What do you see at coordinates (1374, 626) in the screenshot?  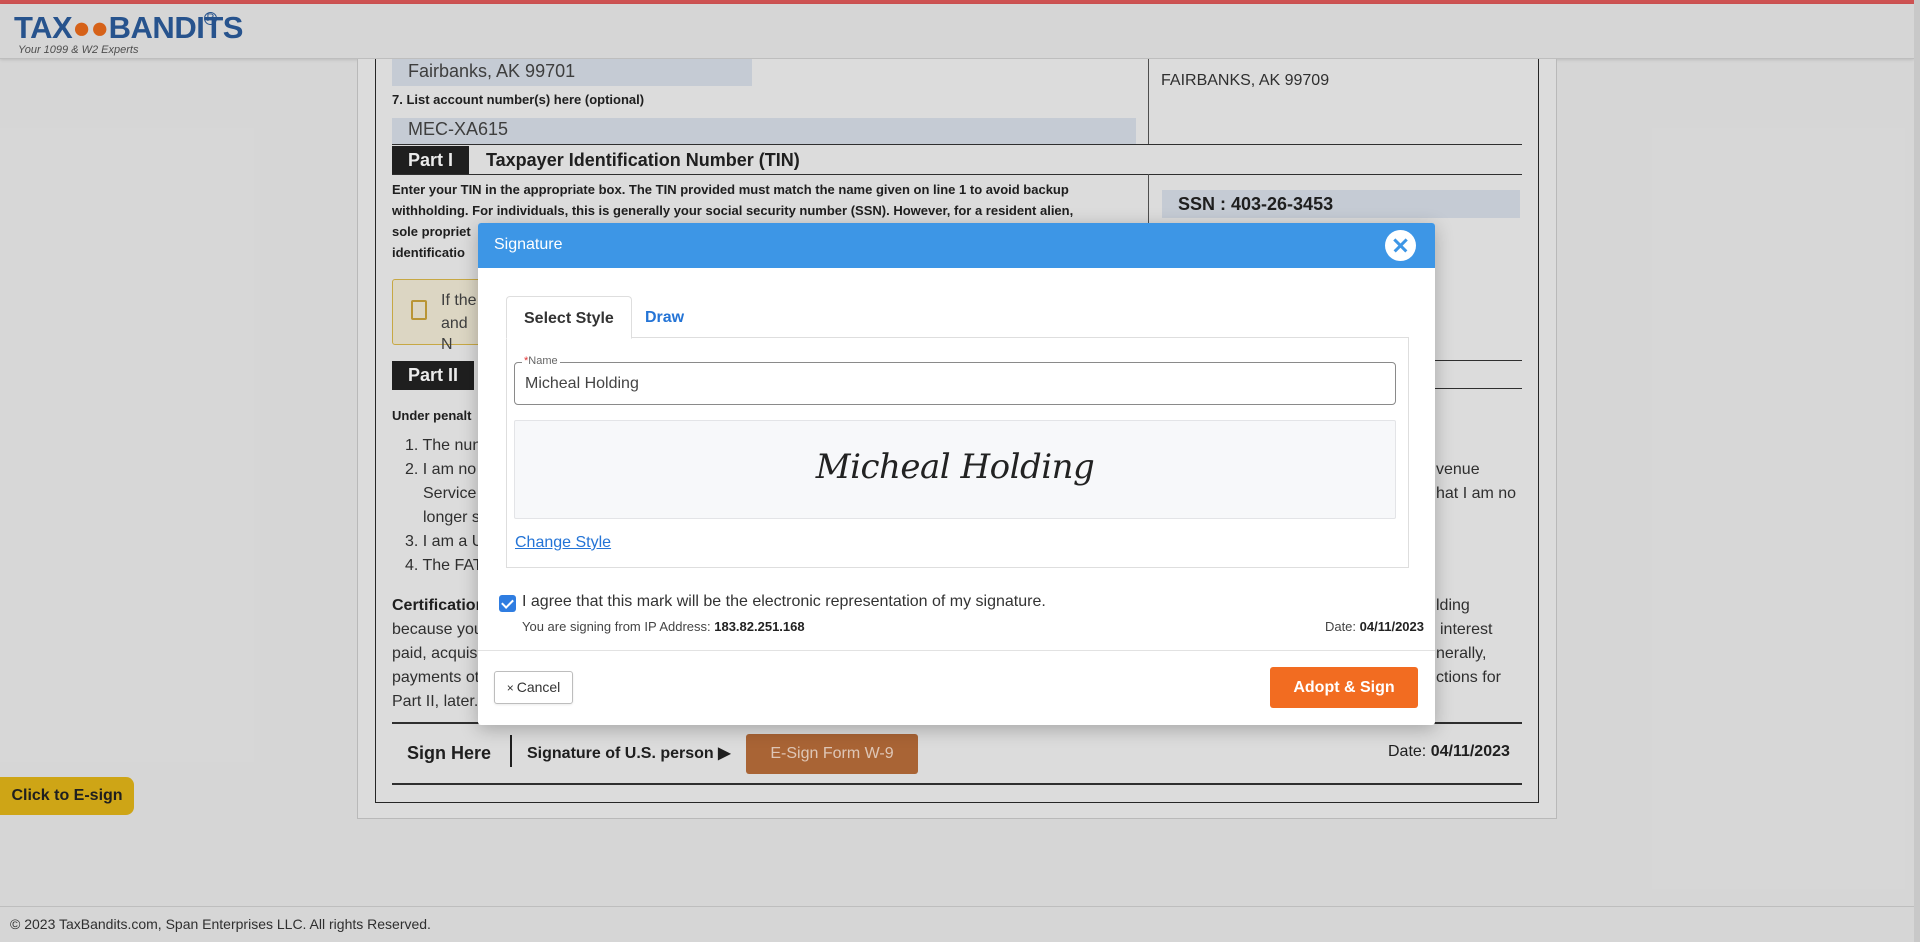 I see `signing-date: Date: 04/11/2023` at bounding box center [1374, 626].